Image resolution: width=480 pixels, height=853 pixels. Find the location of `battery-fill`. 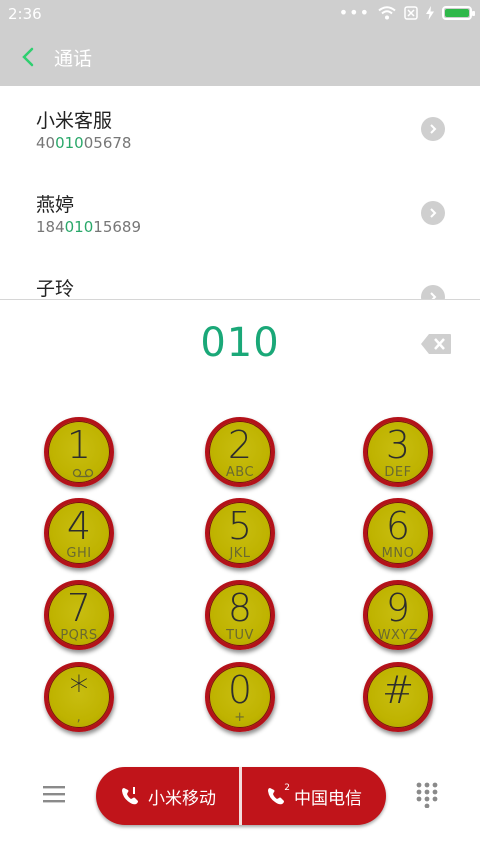

battery-fill is located at coordinates (457, 13).